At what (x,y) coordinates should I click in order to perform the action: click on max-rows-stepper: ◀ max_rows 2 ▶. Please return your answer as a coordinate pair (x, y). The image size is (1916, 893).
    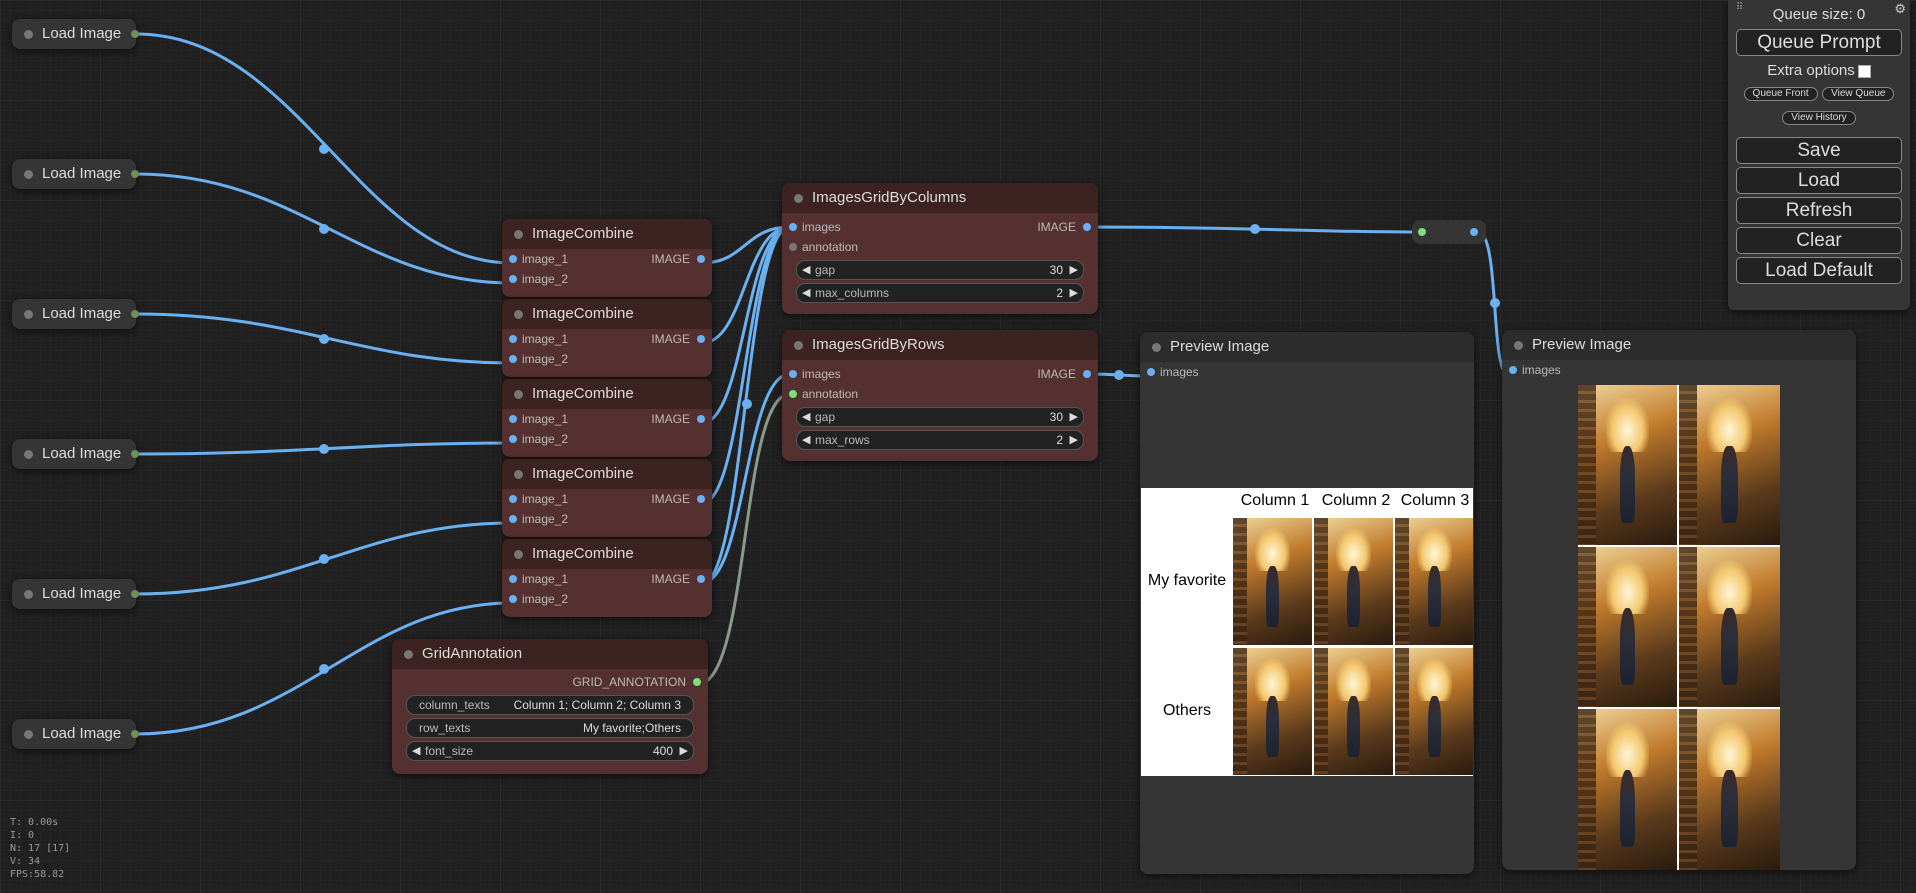
    Looking at the image, I should click on (940, 440).